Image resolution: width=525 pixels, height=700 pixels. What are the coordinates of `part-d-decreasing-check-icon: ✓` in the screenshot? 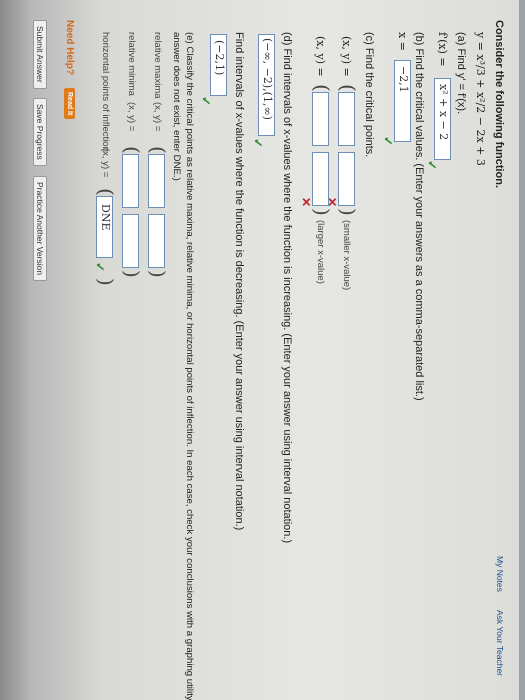 It's located at (206, 101).